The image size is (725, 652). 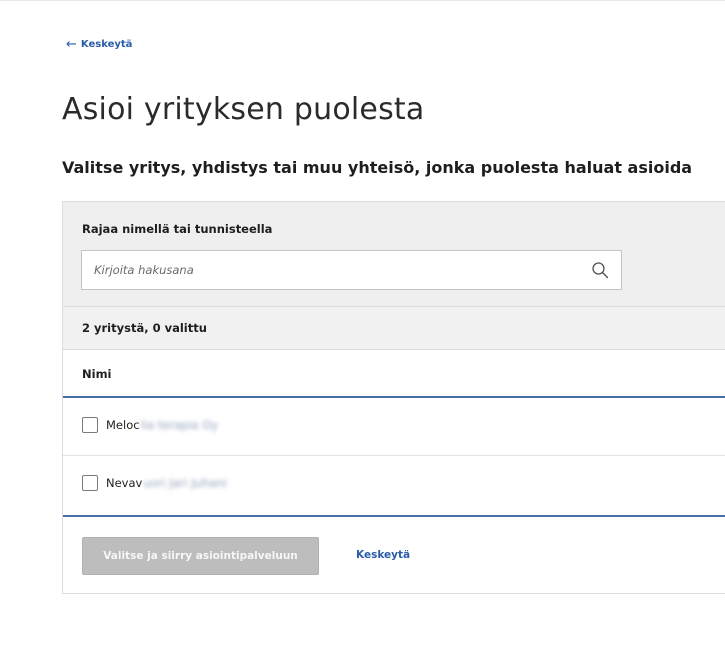 What do you see at coordinates (124, 483) in the screenshot?
I see `company-name-visible: Nevav` at bounding box center [124, 483].